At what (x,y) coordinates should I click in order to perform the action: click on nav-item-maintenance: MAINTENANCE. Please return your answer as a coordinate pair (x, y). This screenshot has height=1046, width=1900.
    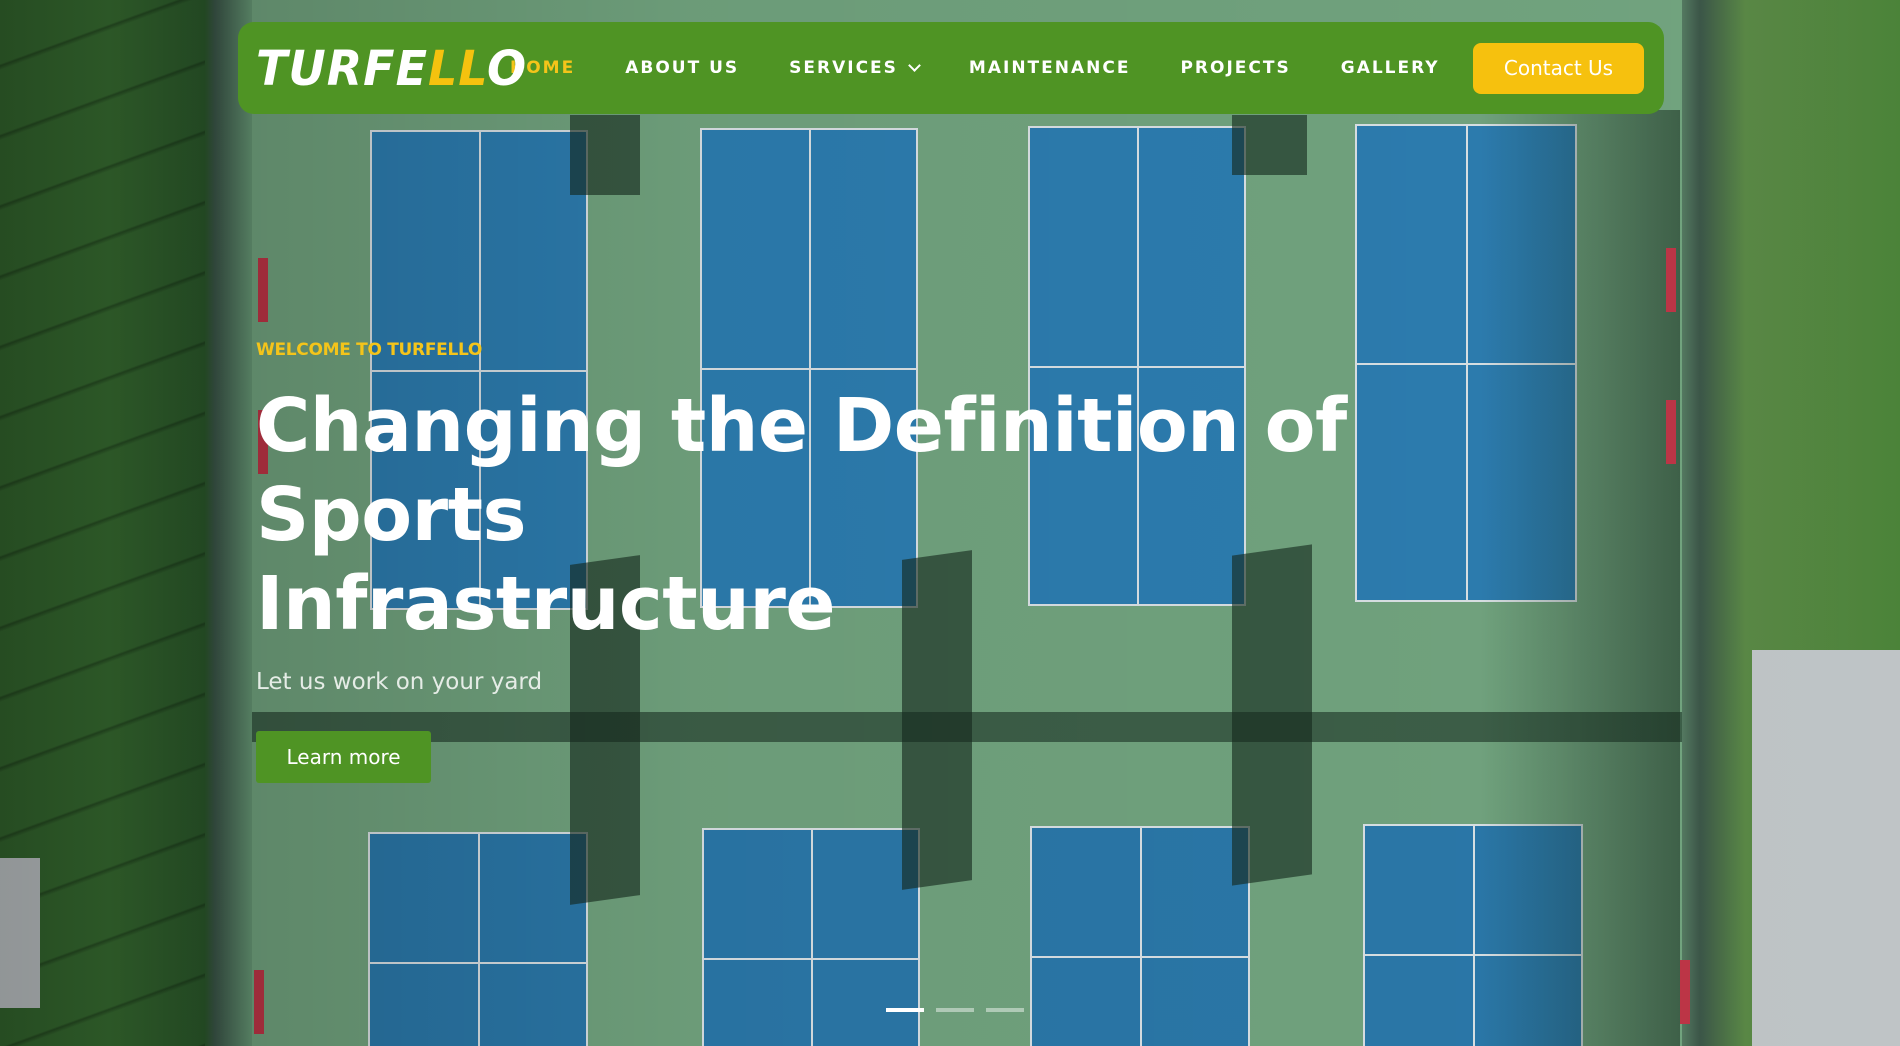
    Looking at the image, I should click on (1050, 68).